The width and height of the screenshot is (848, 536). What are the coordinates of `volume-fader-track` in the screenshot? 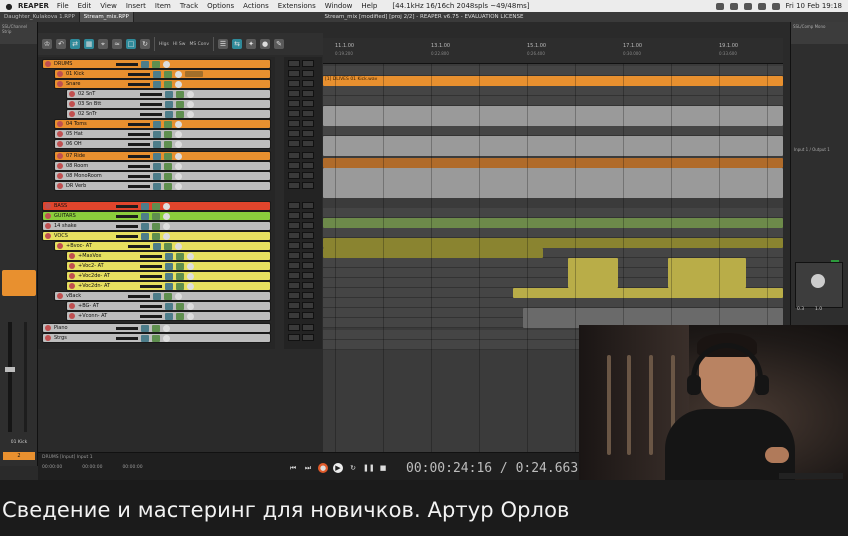 It's located at (10, 377).